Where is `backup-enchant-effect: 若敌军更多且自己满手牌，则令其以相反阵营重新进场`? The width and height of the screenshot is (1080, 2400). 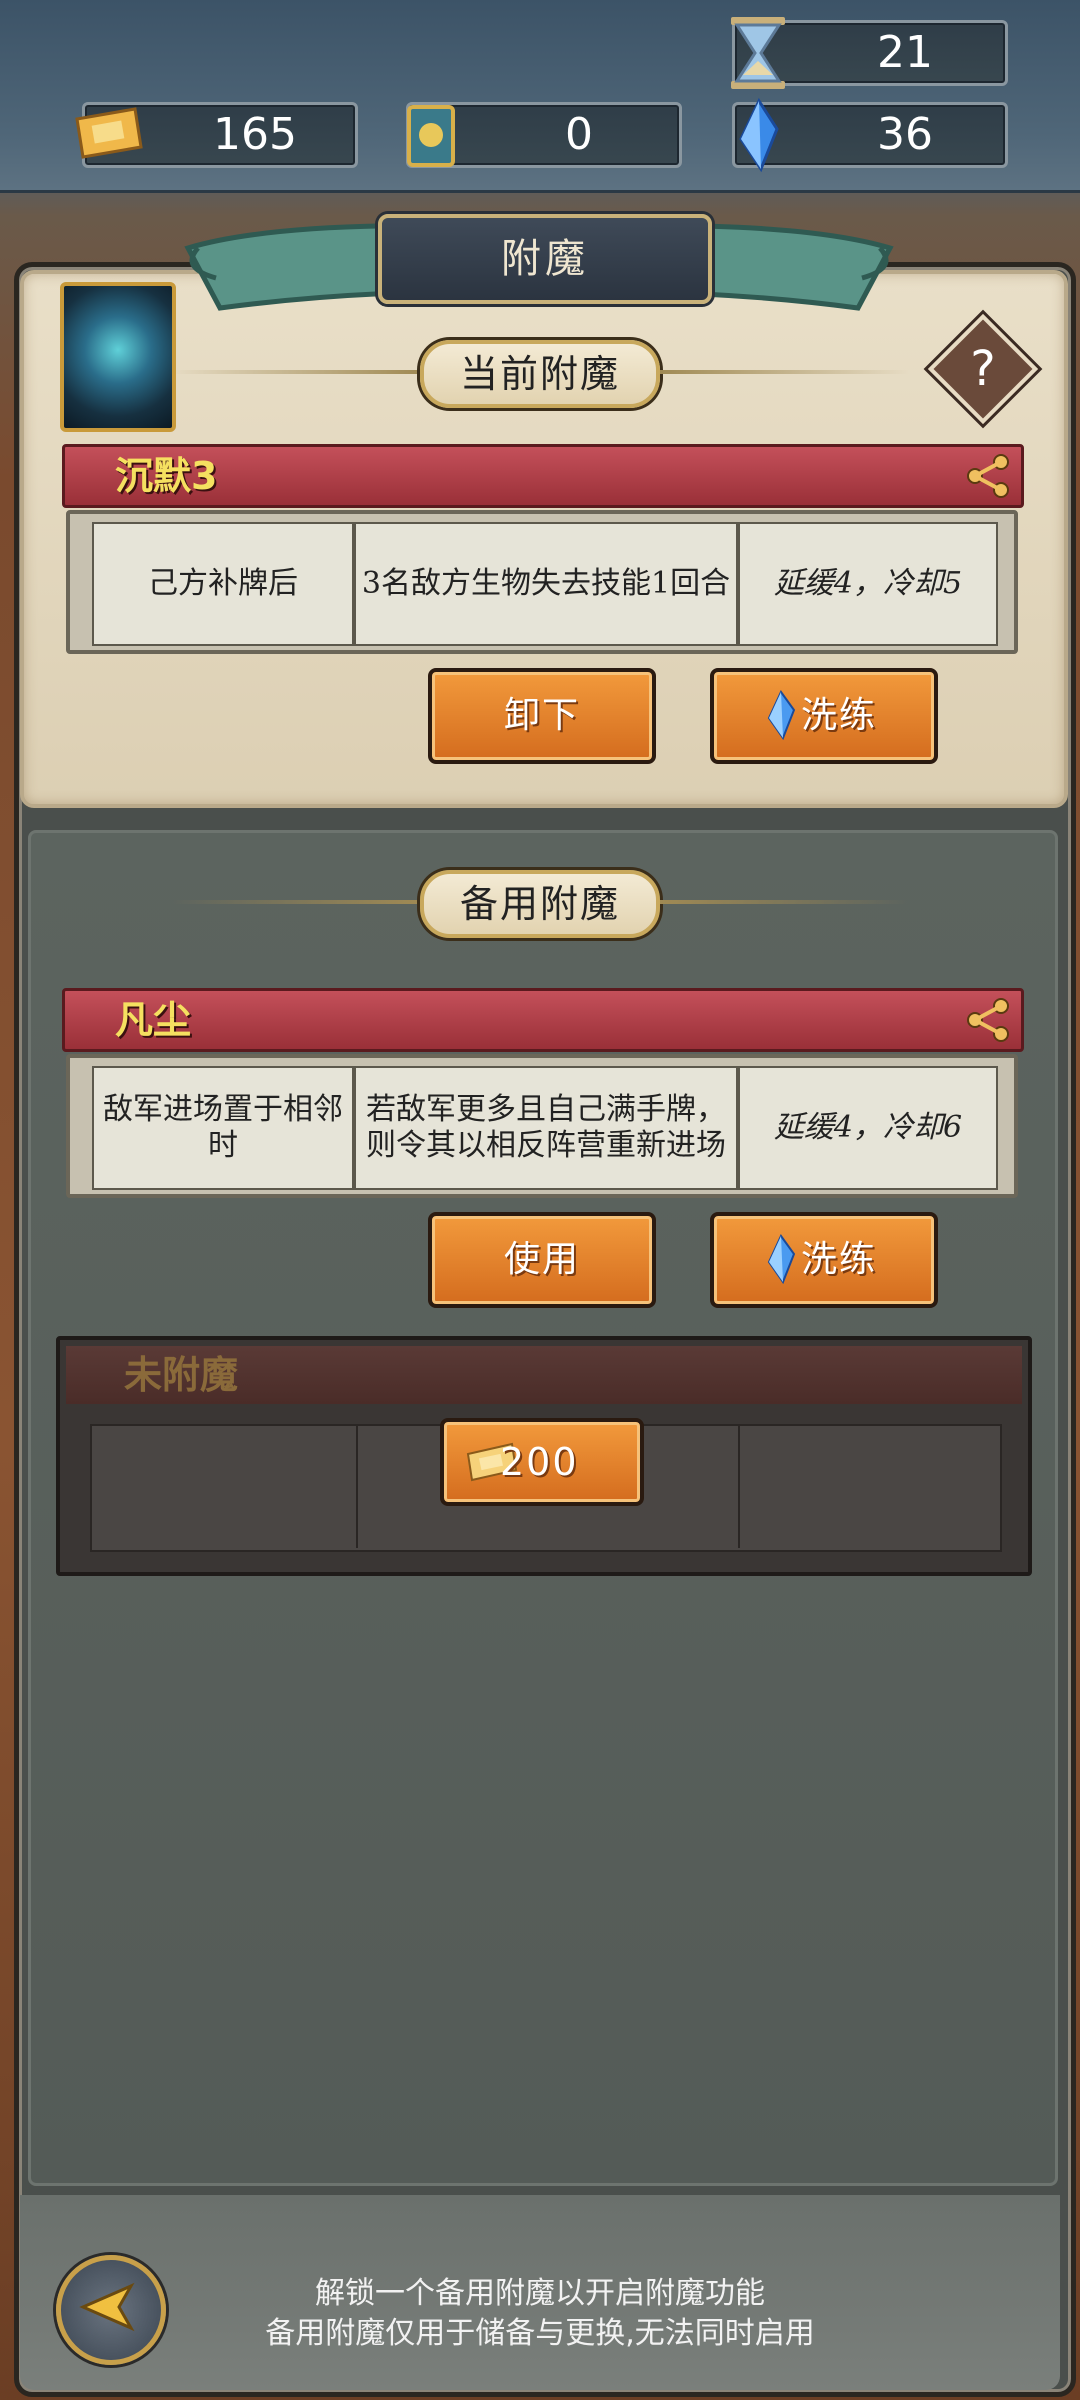
backup-enchant-effect: 若敌军更多且自己满手牌，则令其以相反阵营重新进场 is located at coordinates (546, 1128).